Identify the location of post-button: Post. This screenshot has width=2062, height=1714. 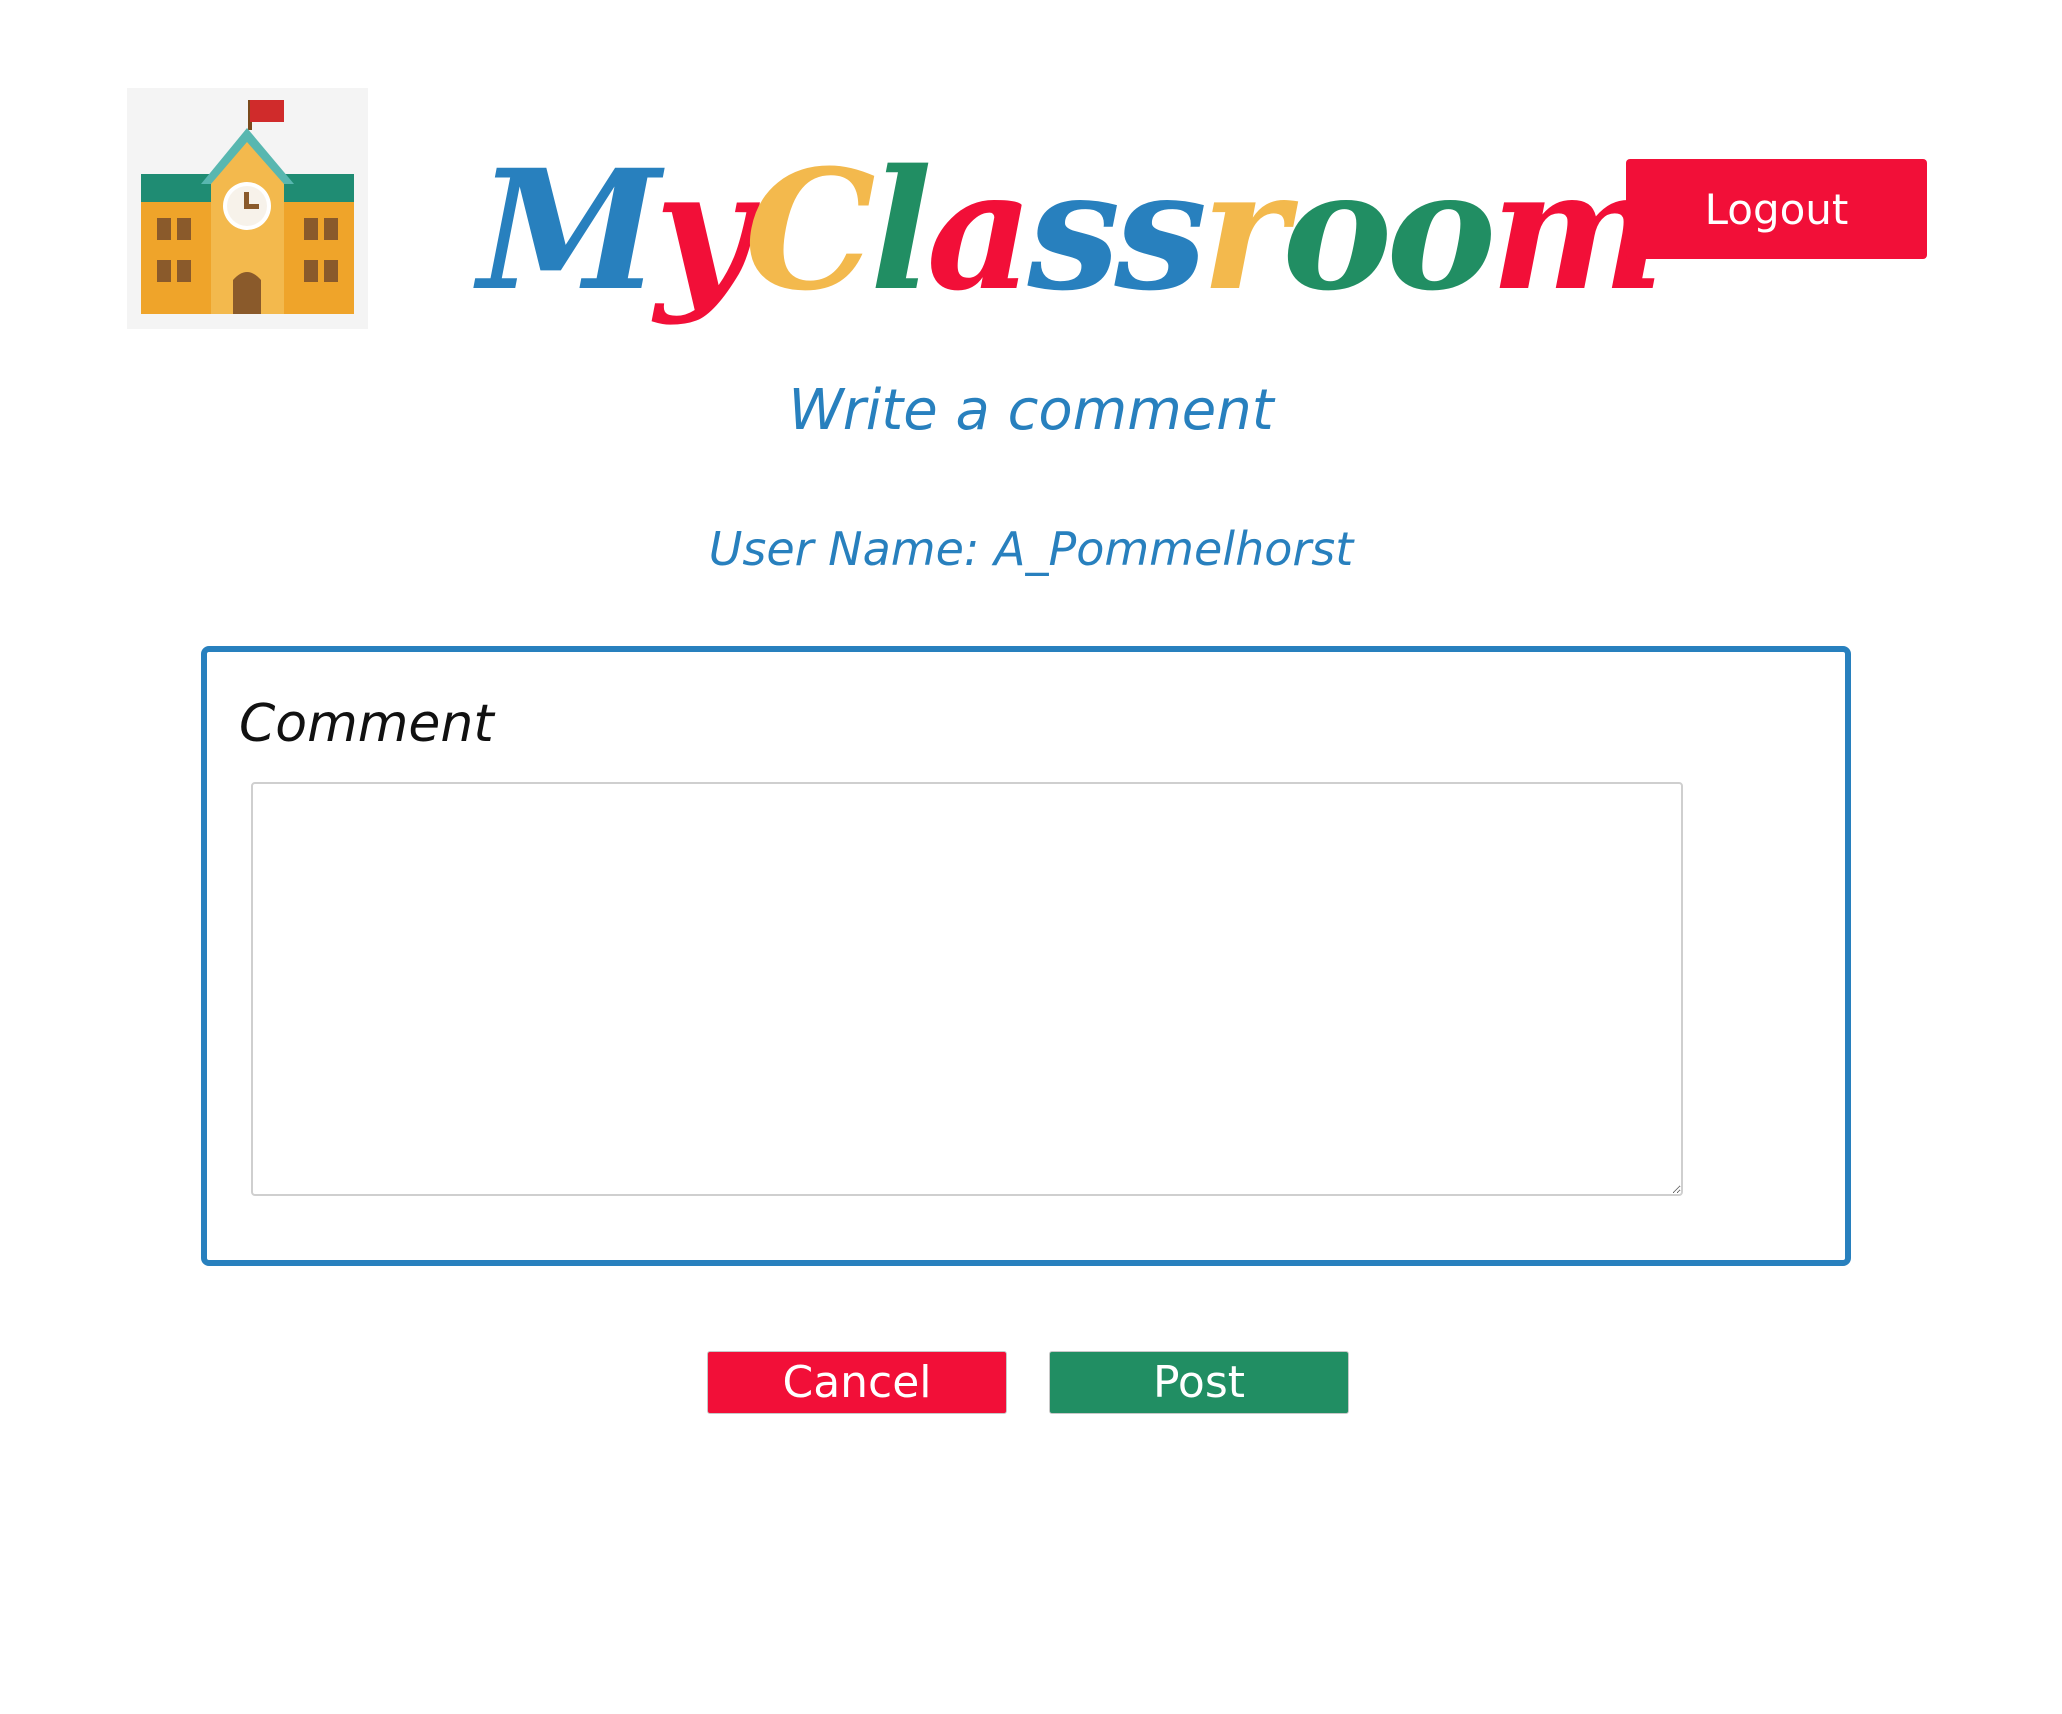
(1199, 1382).